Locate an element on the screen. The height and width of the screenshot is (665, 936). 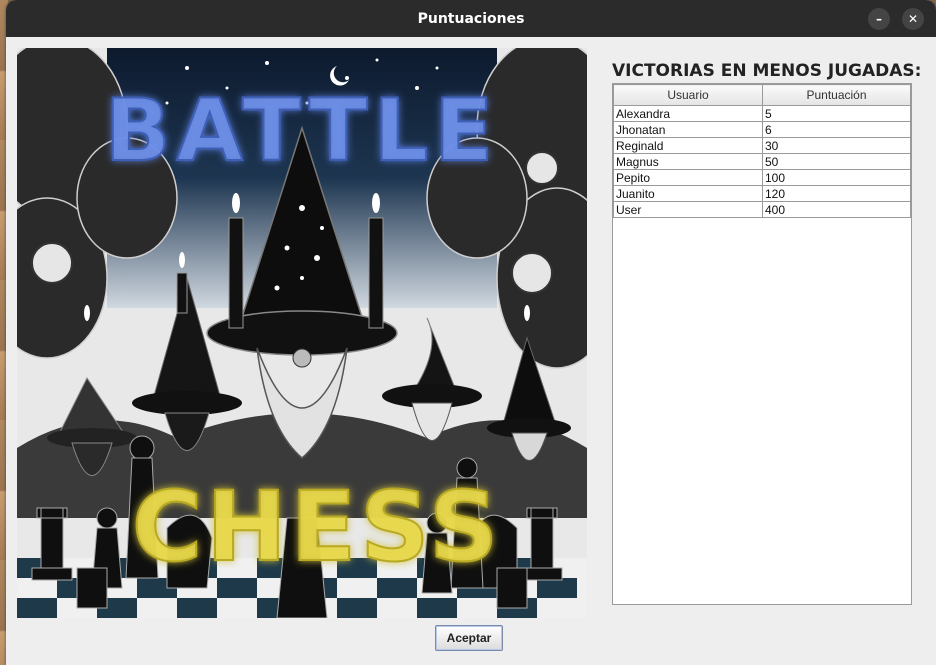
close-icon: ✕ is located at coordinates (913, 19).